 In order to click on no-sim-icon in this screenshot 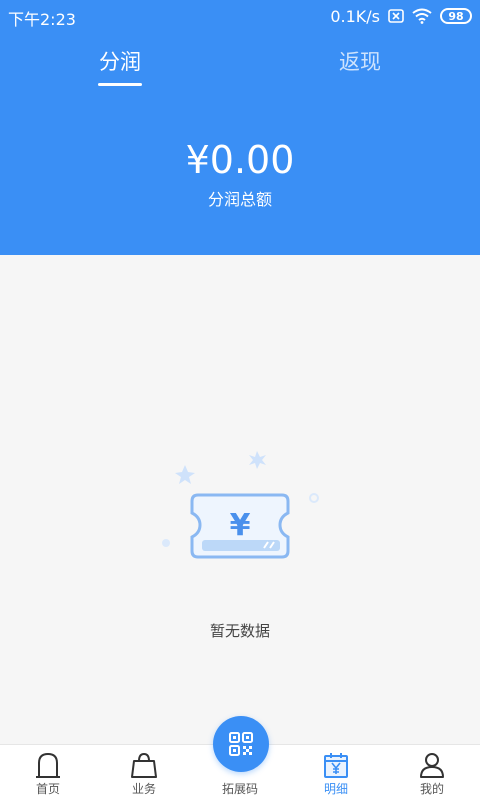, I will do `click(396, 16)`.